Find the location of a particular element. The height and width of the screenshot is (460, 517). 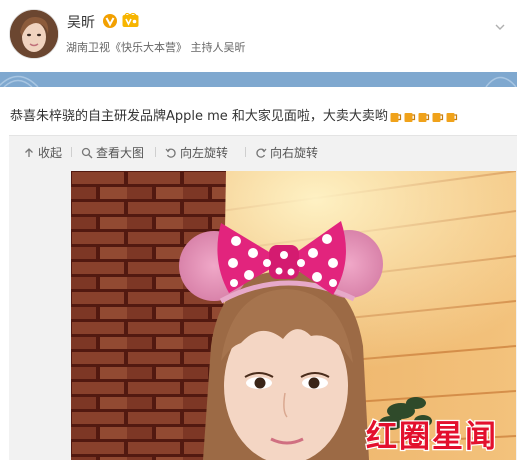

post-text: 恭喜朱梓骁的自主研发品牌Apple me 和大家见面啦，大卖大卖哟 is located at coordinates (199, 116).